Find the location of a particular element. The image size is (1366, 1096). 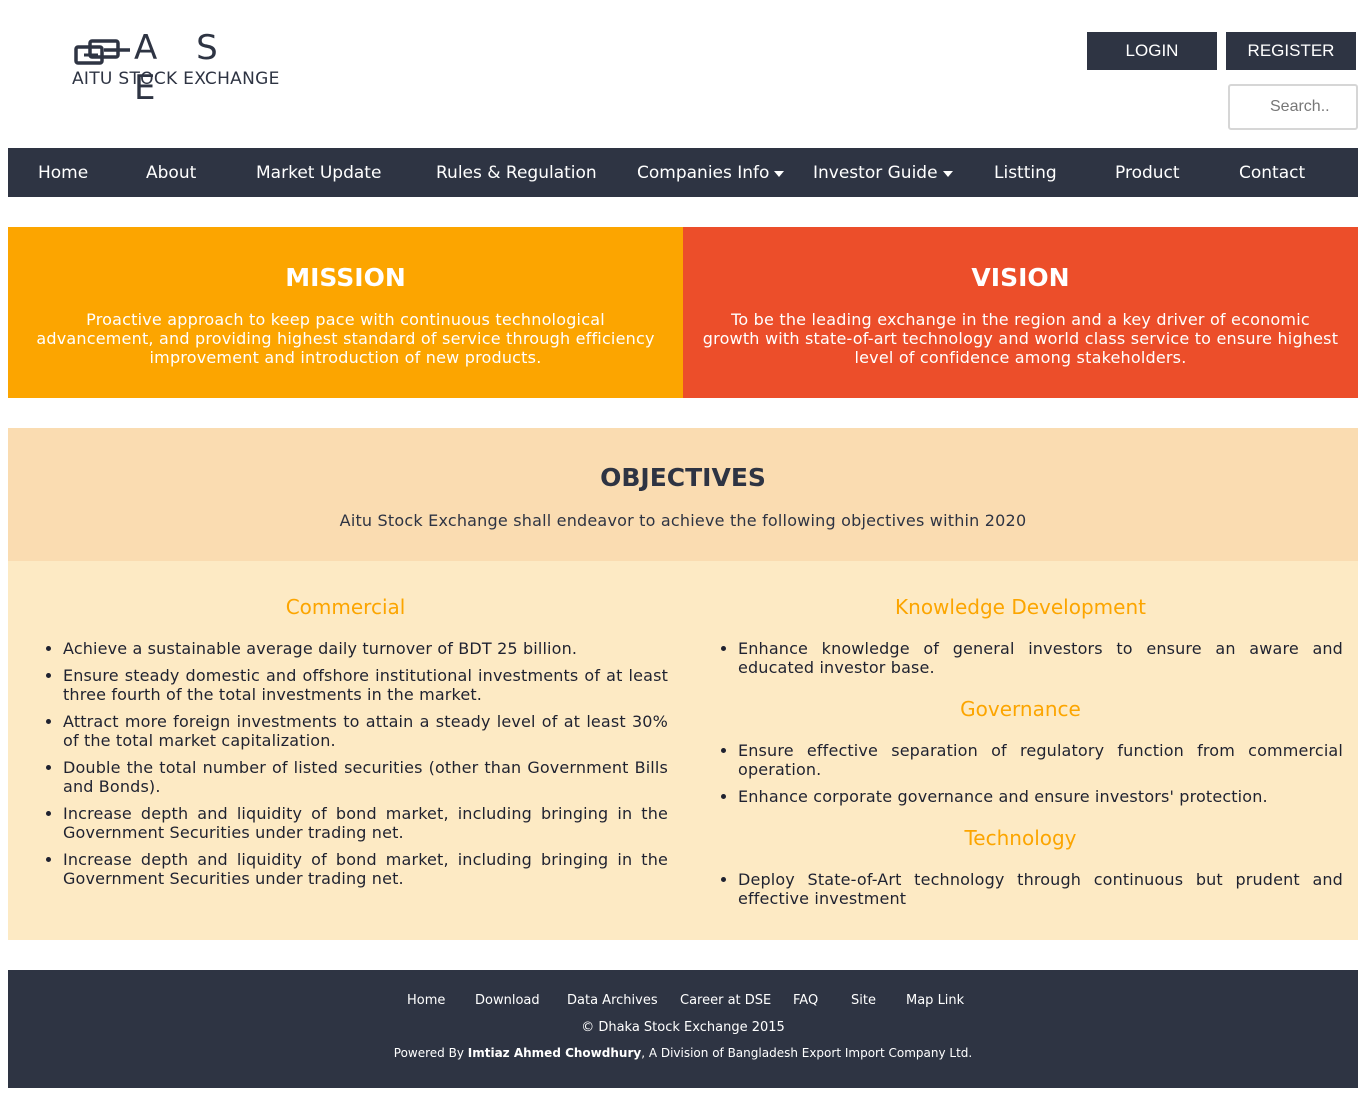

knowledge-title: Knowledge Development is located at coordinates (1020, 607).